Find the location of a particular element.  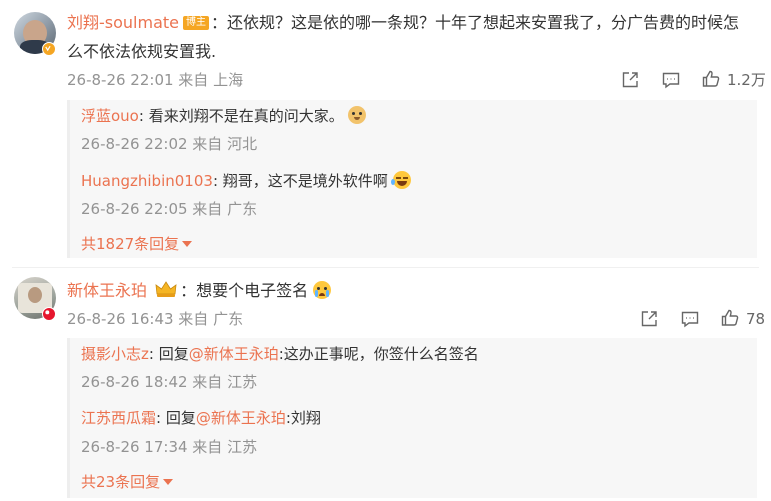

username-link: 刘翔-soulmate is located at coordinates (123, 22).